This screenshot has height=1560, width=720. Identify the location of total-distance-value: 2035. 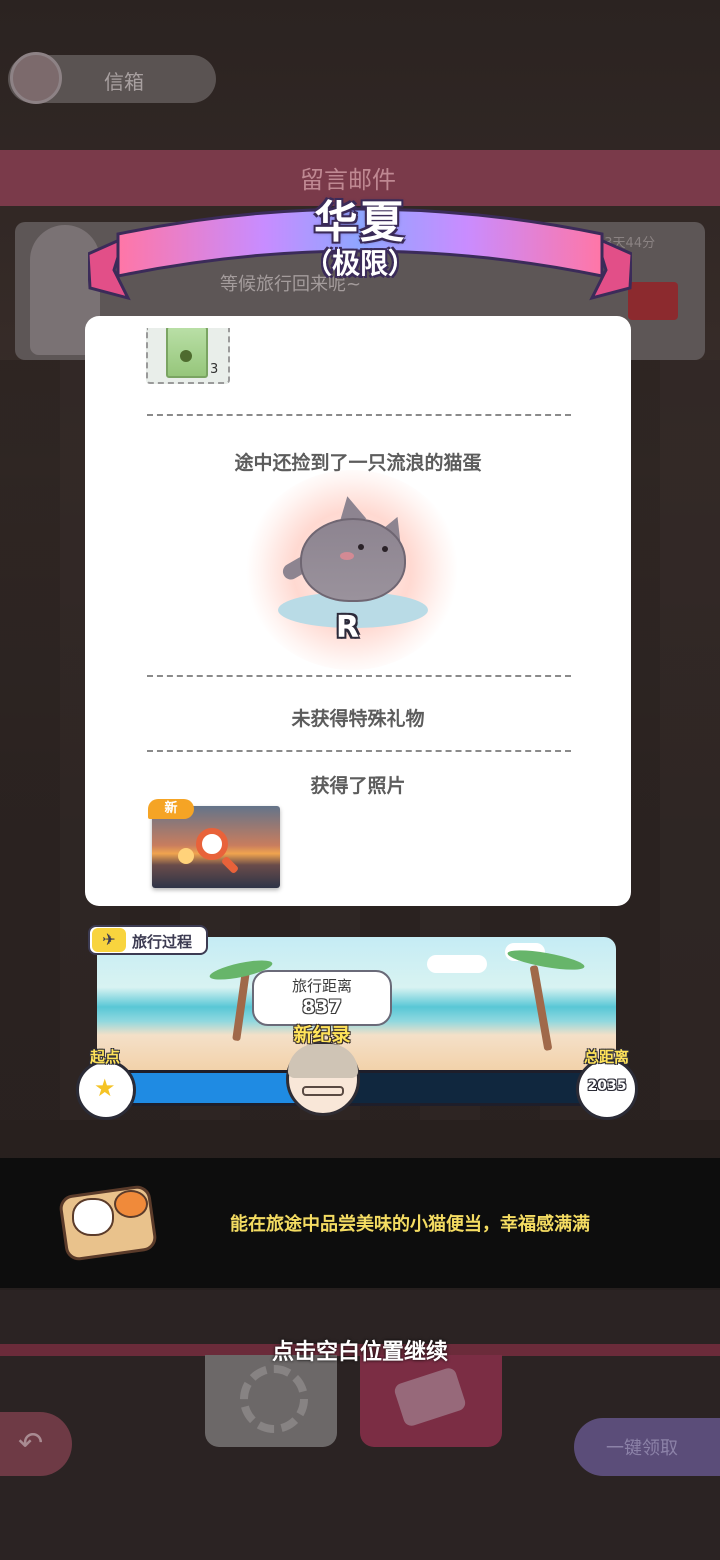
(607, 1086).